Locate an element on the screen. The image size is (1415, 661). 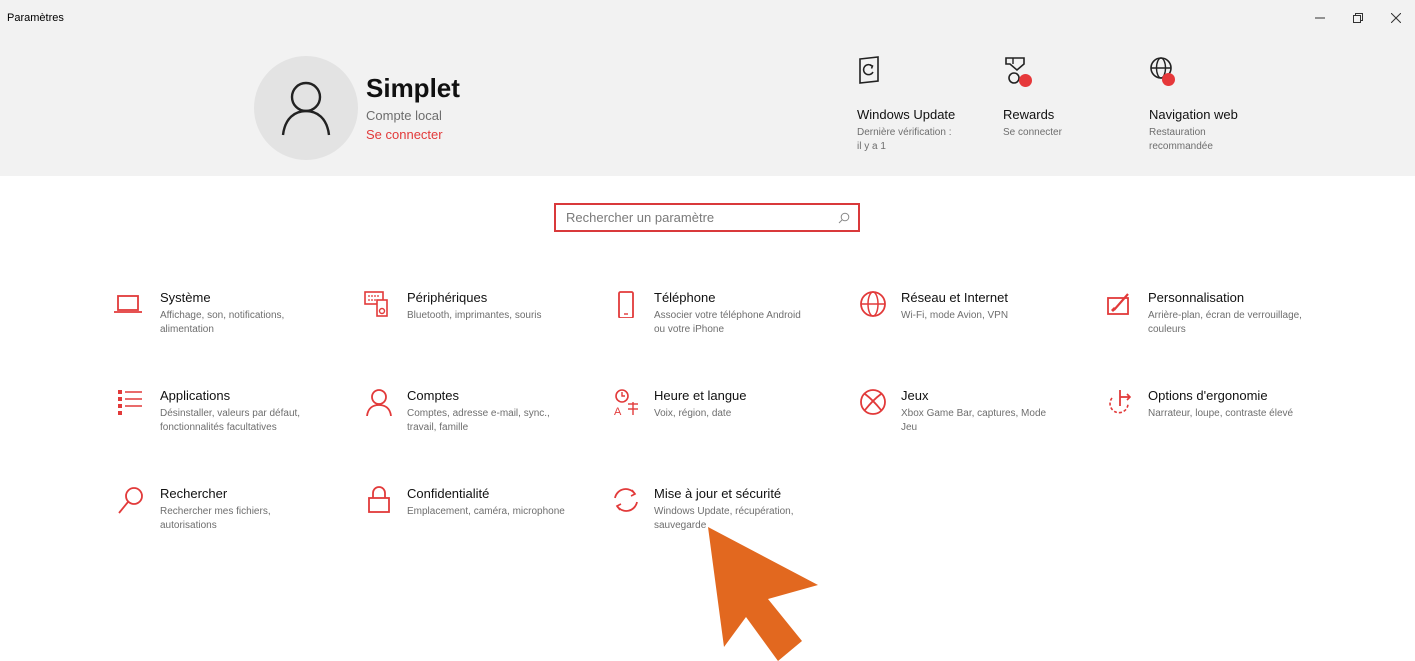
window-controls is located at coordinates (1358, 18).